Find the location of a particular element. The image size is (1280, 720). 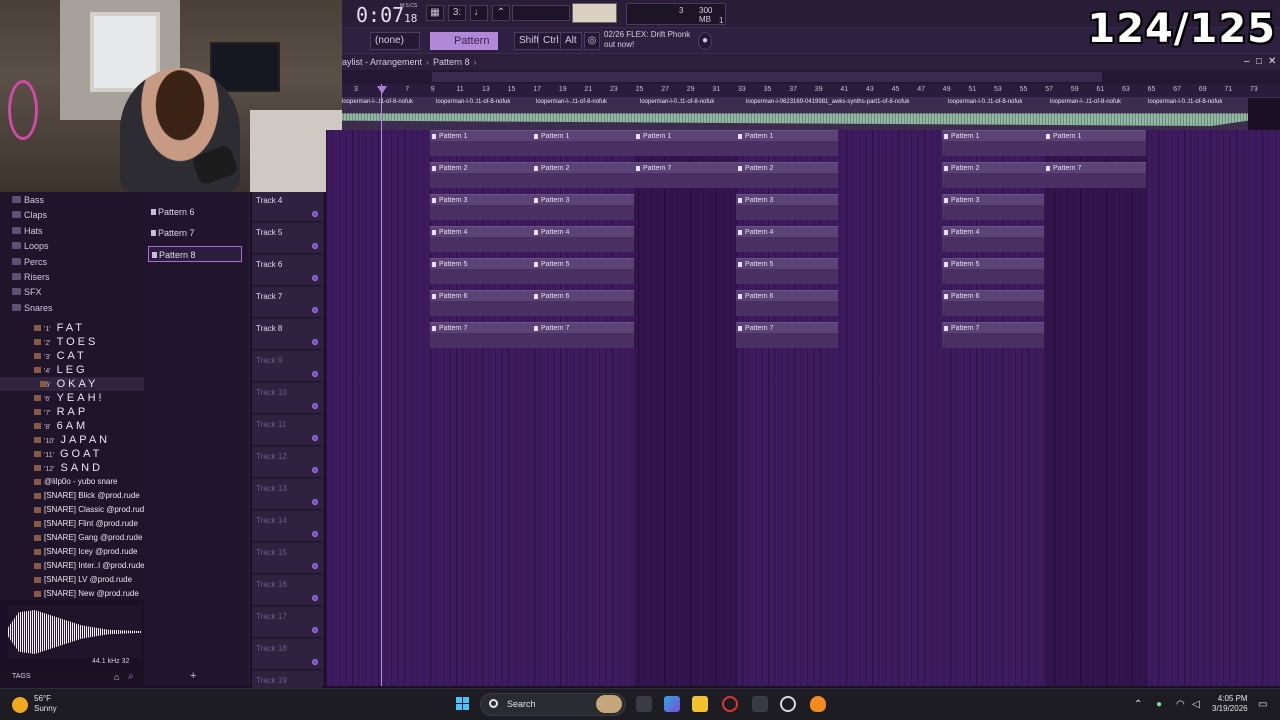

browser-sample: [SNARE] Gang @prod.rude is located at coordinates (72, 538).